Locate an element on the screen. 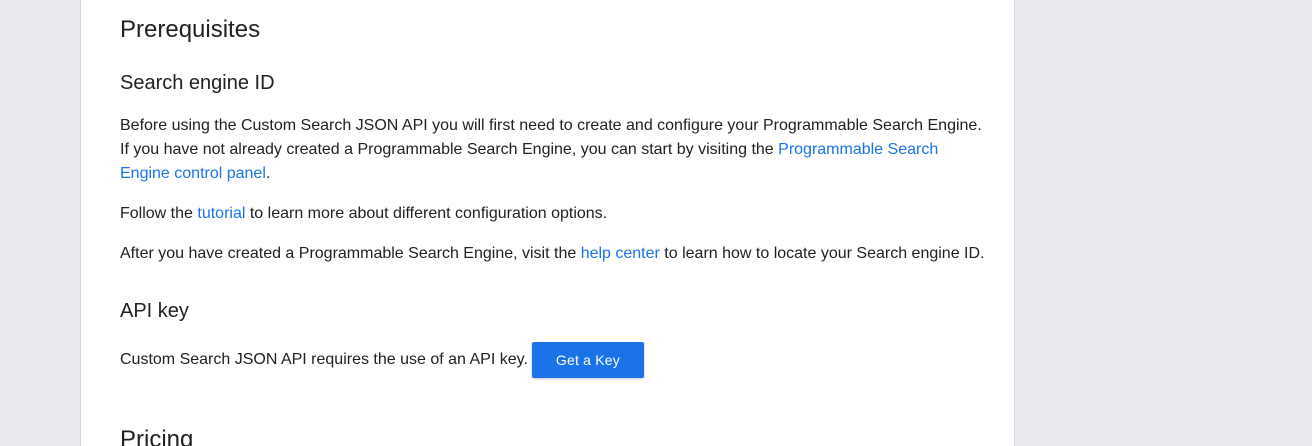 The width and height of the screenshot is (1312, 446). prerequisites-heading: Prerequisites is located at coordinates (190, 29).